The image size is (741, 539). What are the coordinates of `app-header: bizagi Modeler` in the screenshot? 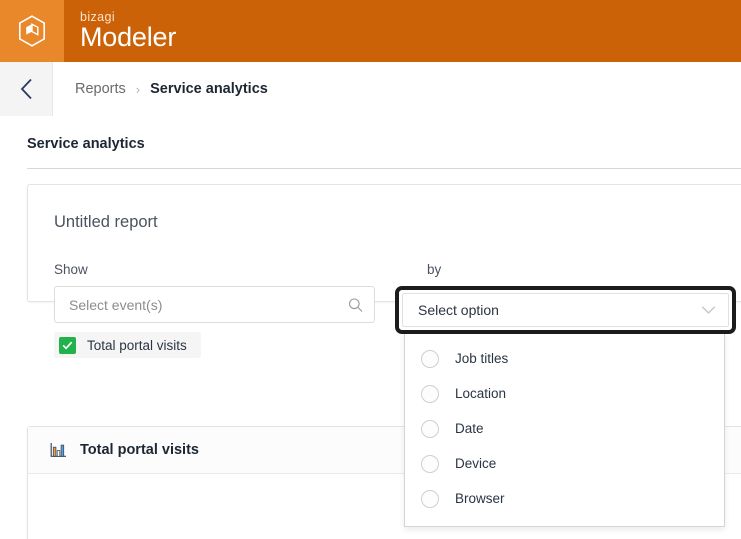 It's located at (370, 31).